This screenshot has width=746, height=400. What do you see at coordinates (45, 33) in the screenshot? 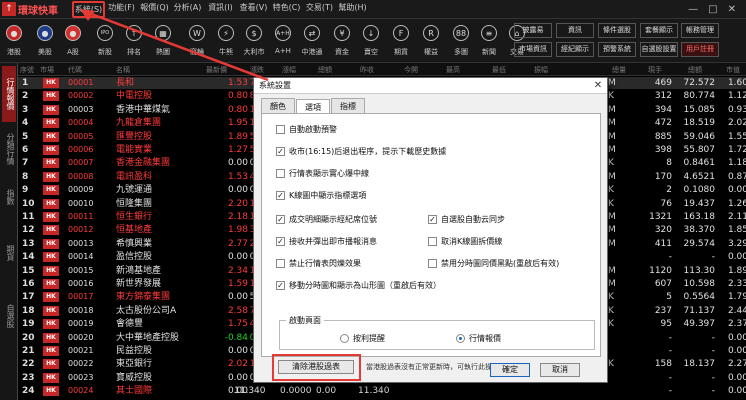
I see `us-flag-icon: ●` at bounding box center [45, 33].